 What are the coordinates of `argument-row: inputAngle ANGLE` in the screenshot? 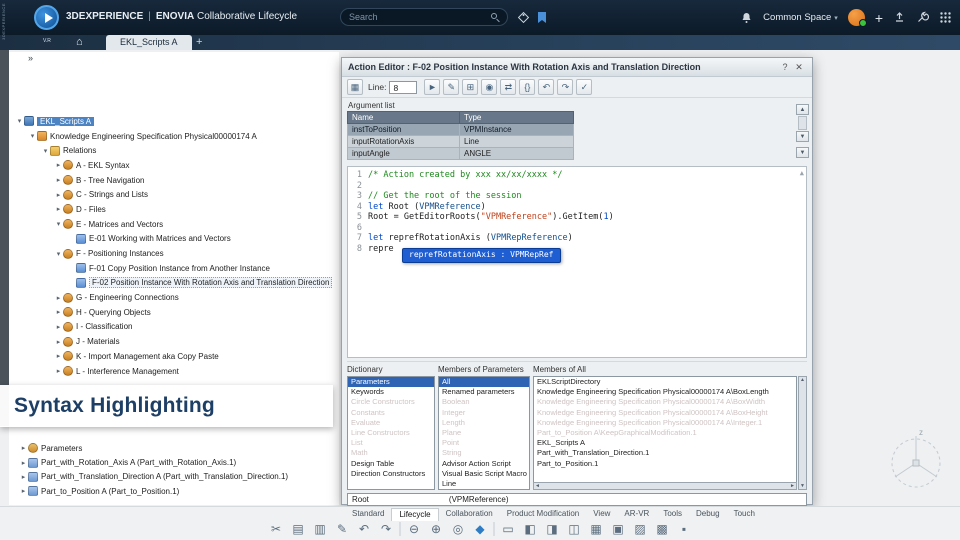 It's located at (460, 153).